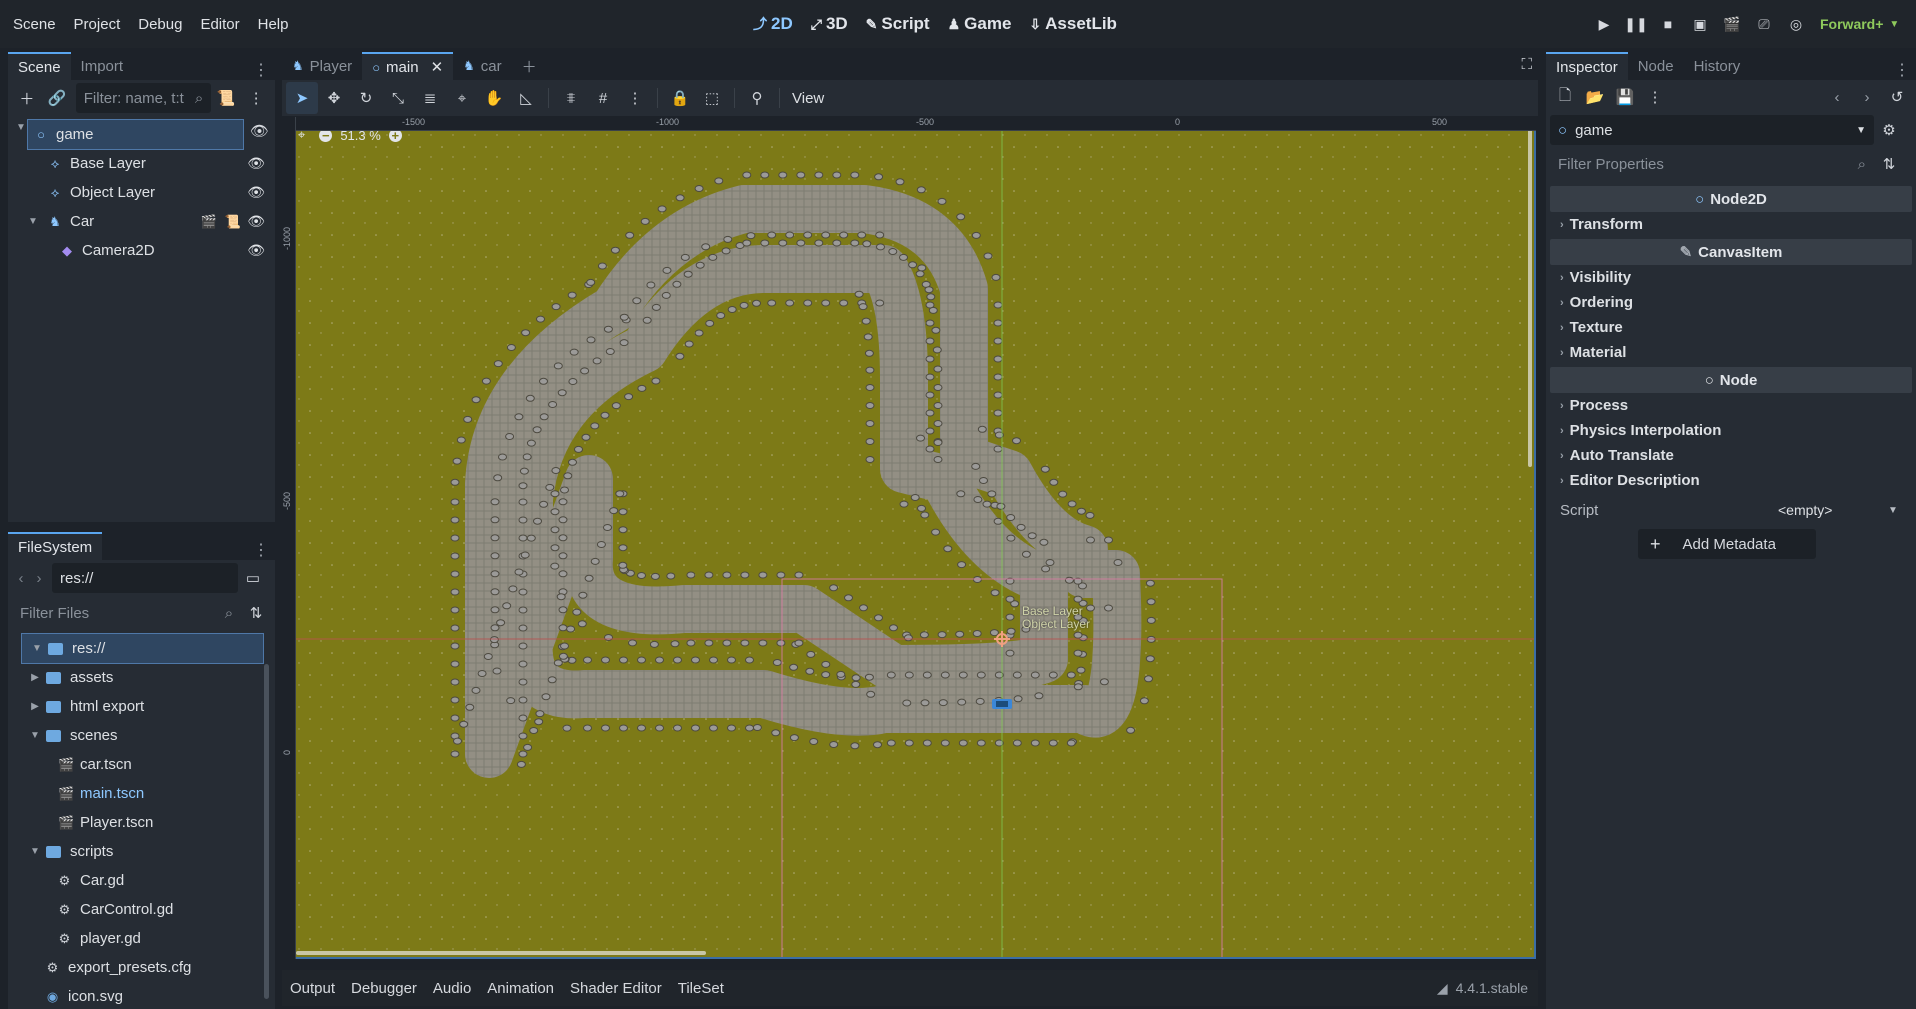 This screenshot has width=1916, height=1009. I want to click on add-metadata-button: + Add Metadata, so click(1727, 544).